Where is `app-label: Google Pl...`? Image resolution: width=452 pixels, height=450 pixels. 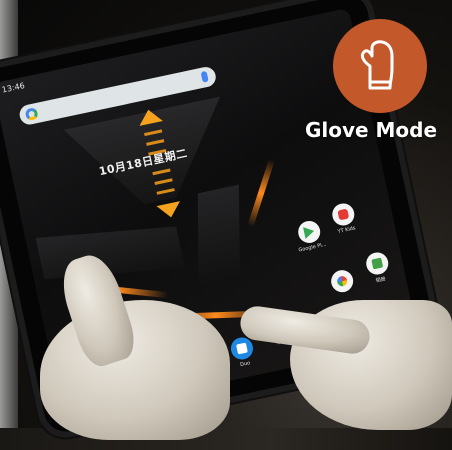
app-label: Google Pl... is located at coordinates (313, 247).